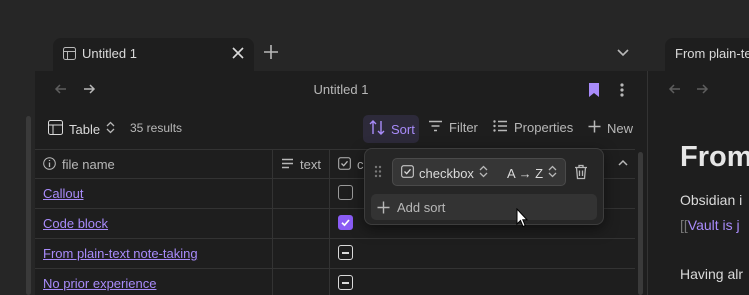 This screenshot has width=749, height=295. I want to click on checkmark-icon, so click(345, 223).